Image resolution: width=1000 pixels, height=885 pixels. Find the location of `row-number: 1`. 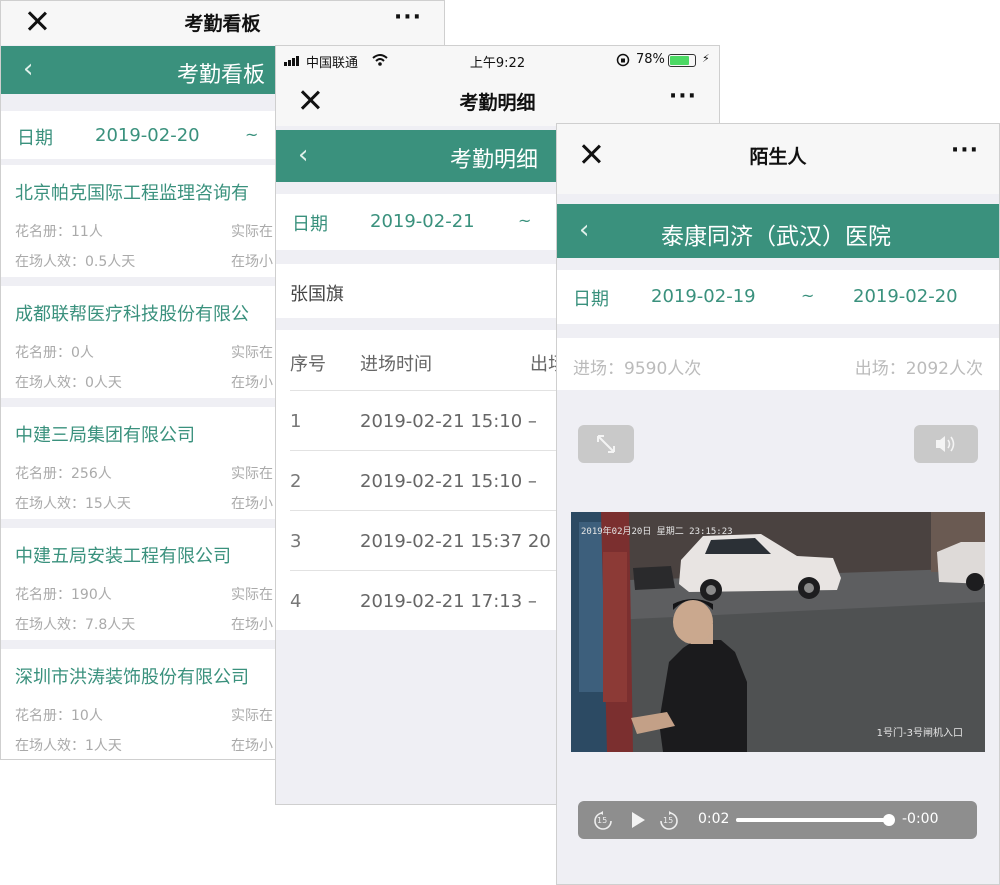

row-number: 1 is located at coordinates (296, 421).